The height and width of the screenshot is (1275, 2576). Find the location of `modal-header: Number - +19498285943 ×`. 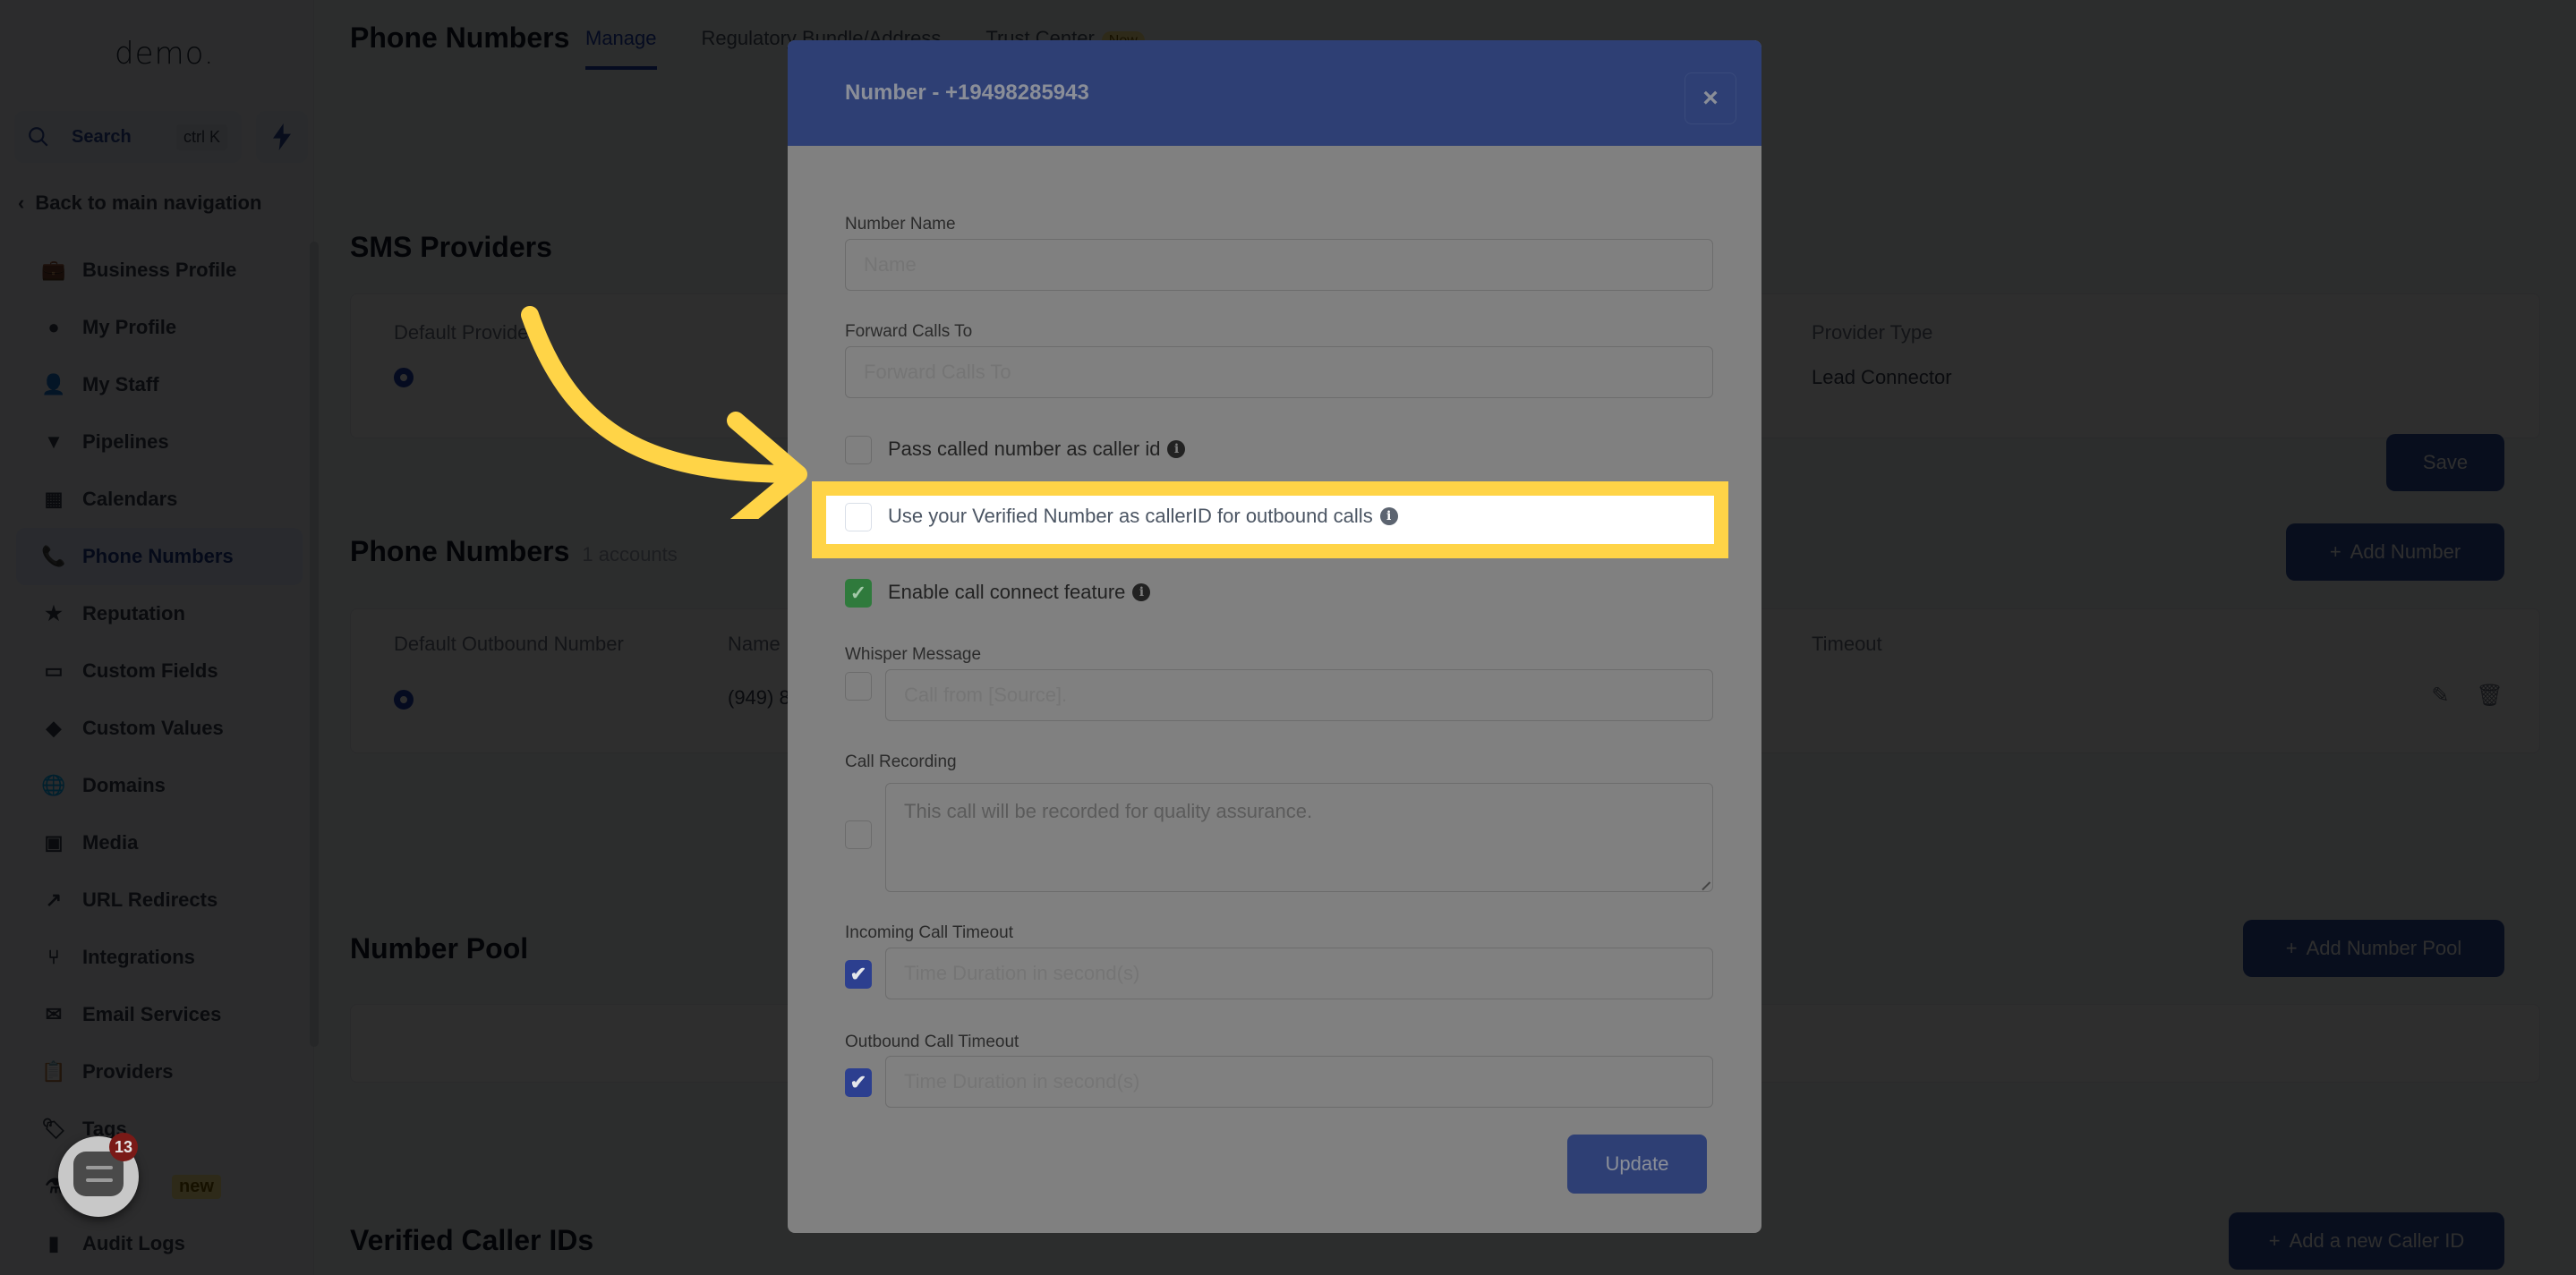

modal-header: Number - +19498285943 × is located at coordinates (1274, 93).